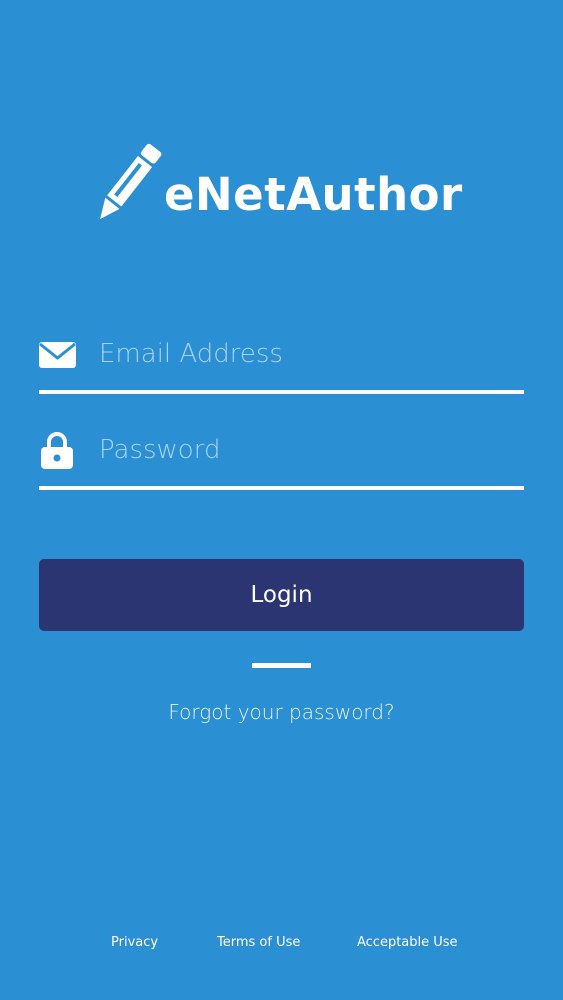  I want to click on app-name: eNetAuthor, so click(313, 194).